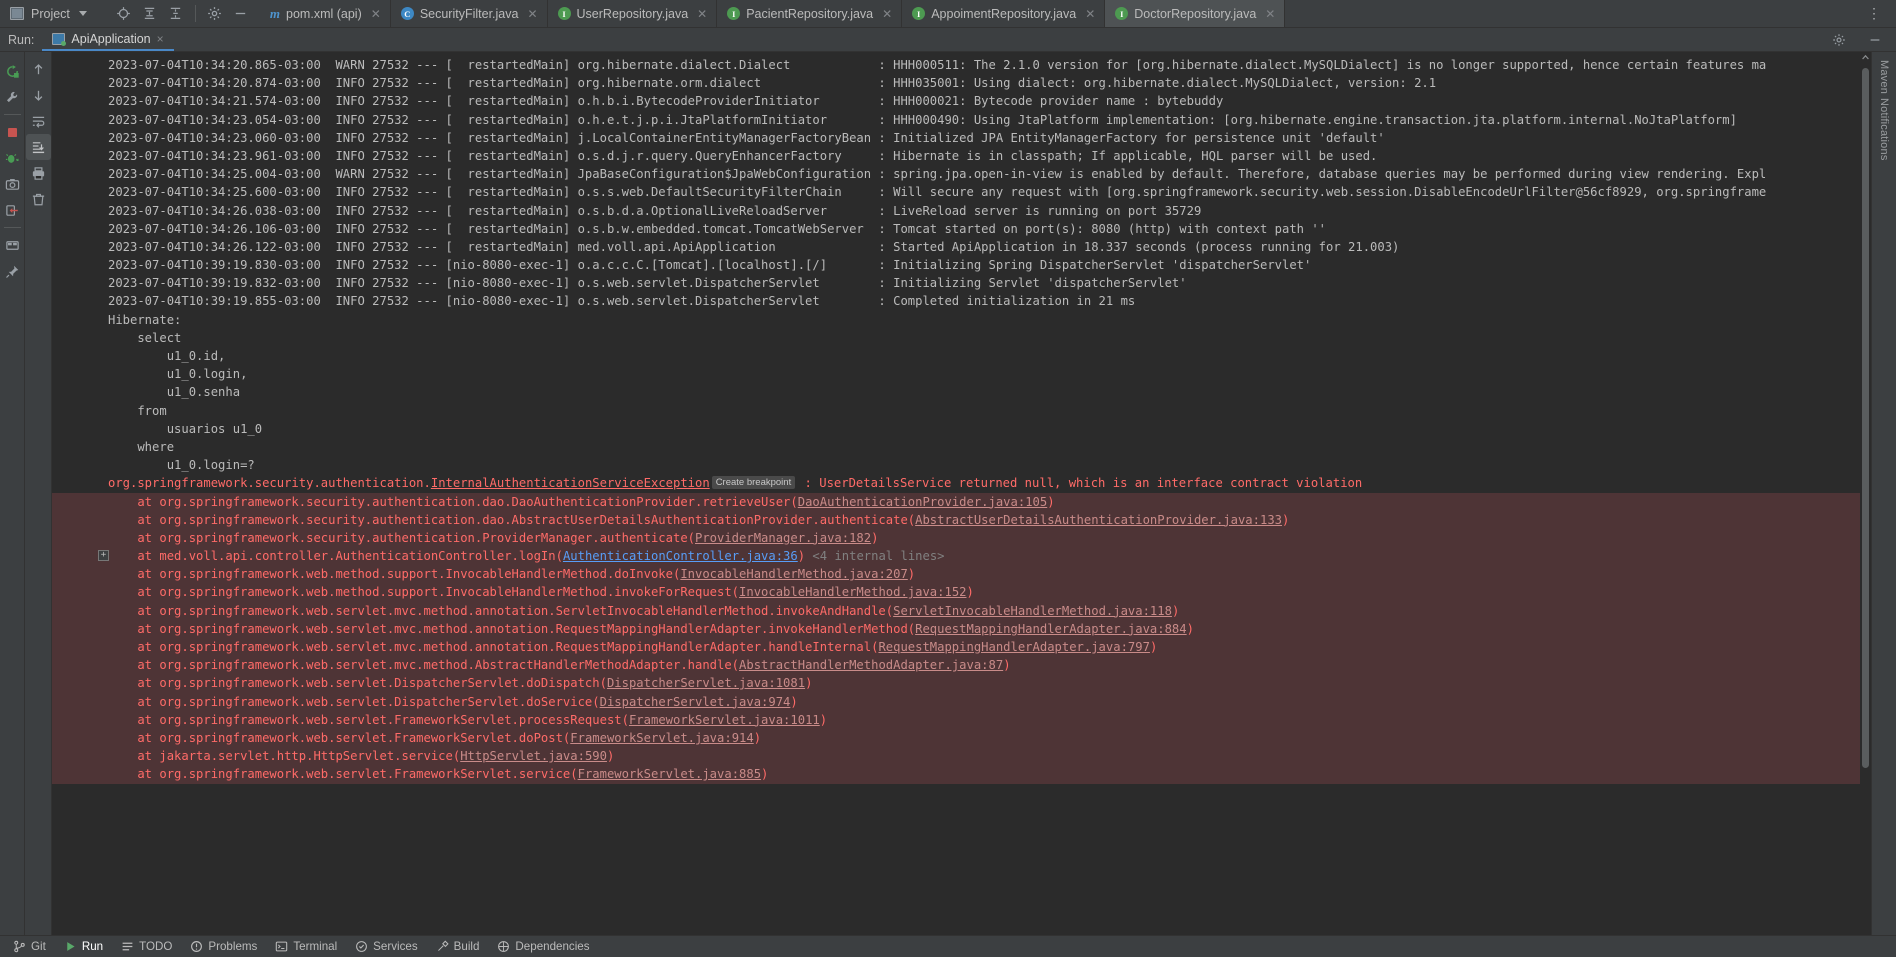  I want to click on status-dependencies: Dependencies, so click(543, 946).